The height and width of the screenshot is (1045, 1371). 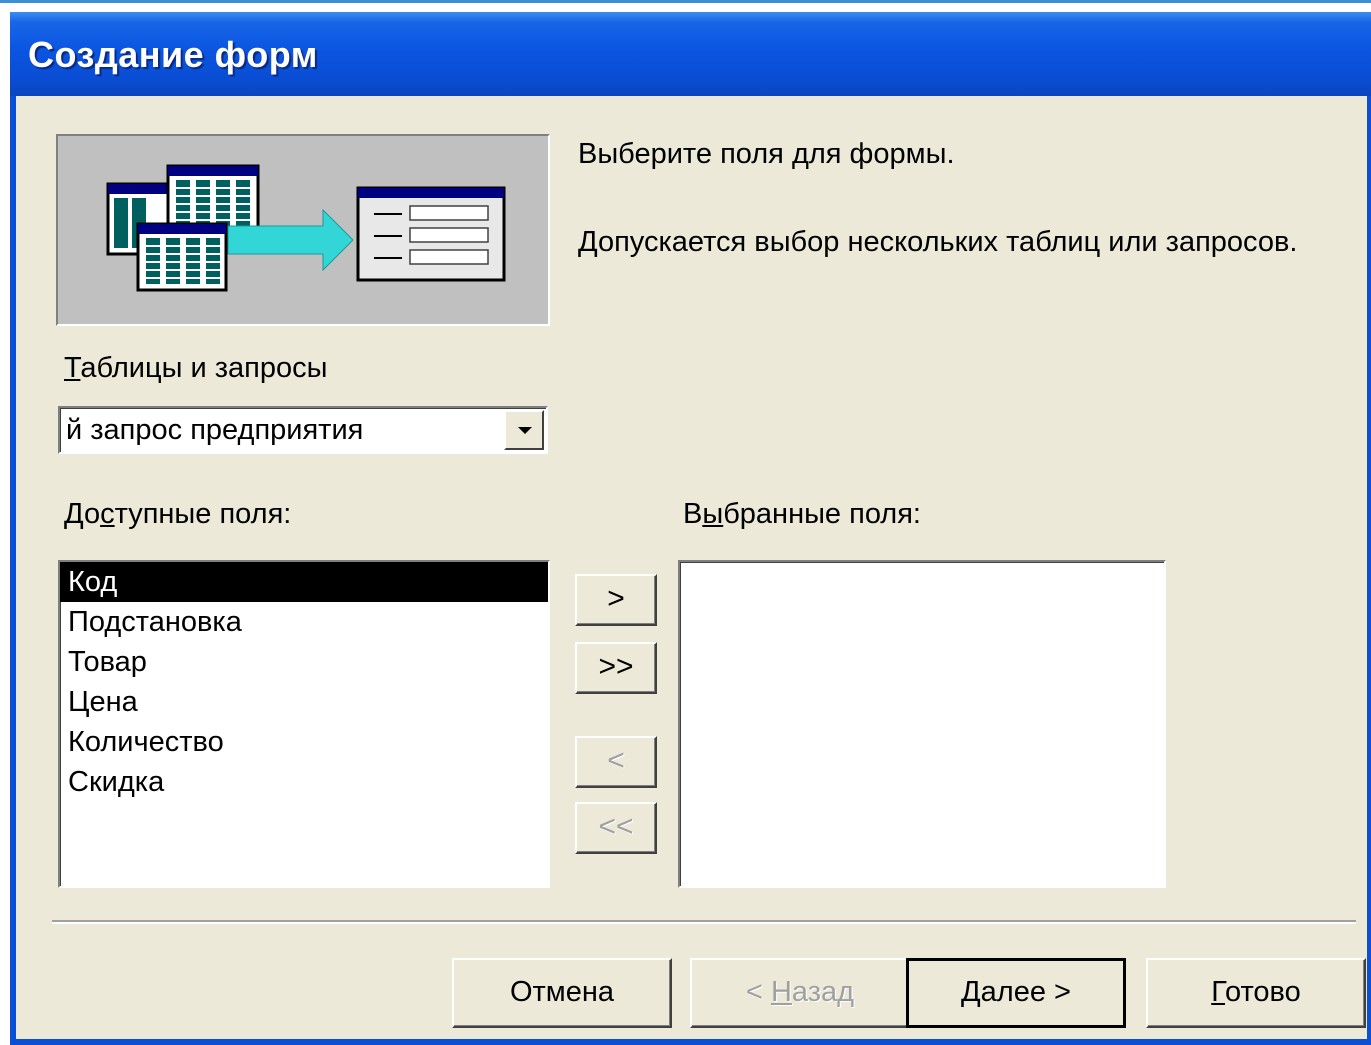 What do you see at coordinates (304, 582) in the screenshot?
I see `list-item-kod: Код` at bounding box center [304, 582].